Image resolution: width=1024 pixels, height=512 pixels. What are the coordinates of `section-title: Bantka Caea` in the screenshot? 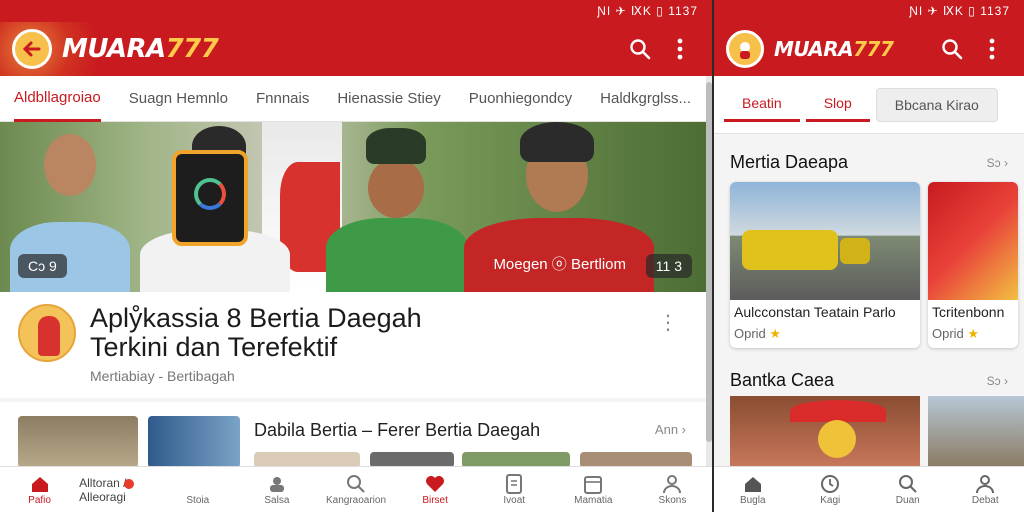 It's located at (782, 380).